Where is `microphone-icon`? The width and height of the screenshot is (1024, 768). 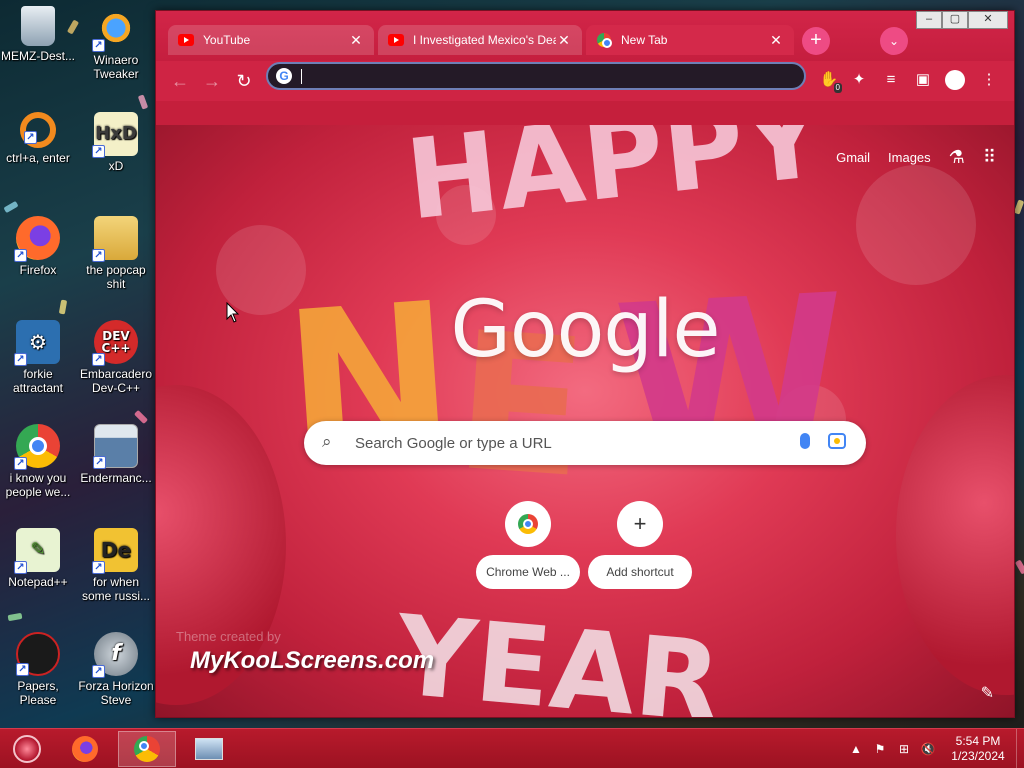 microphone-icon is located at coordinates (805, 441).